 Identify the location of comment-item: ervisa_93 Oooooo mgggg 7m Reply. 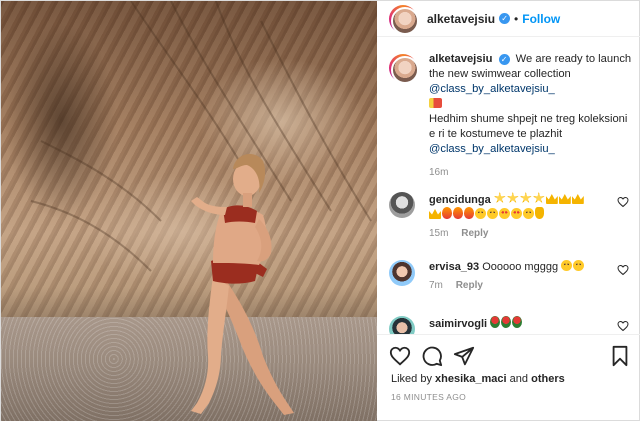
(509, 275).